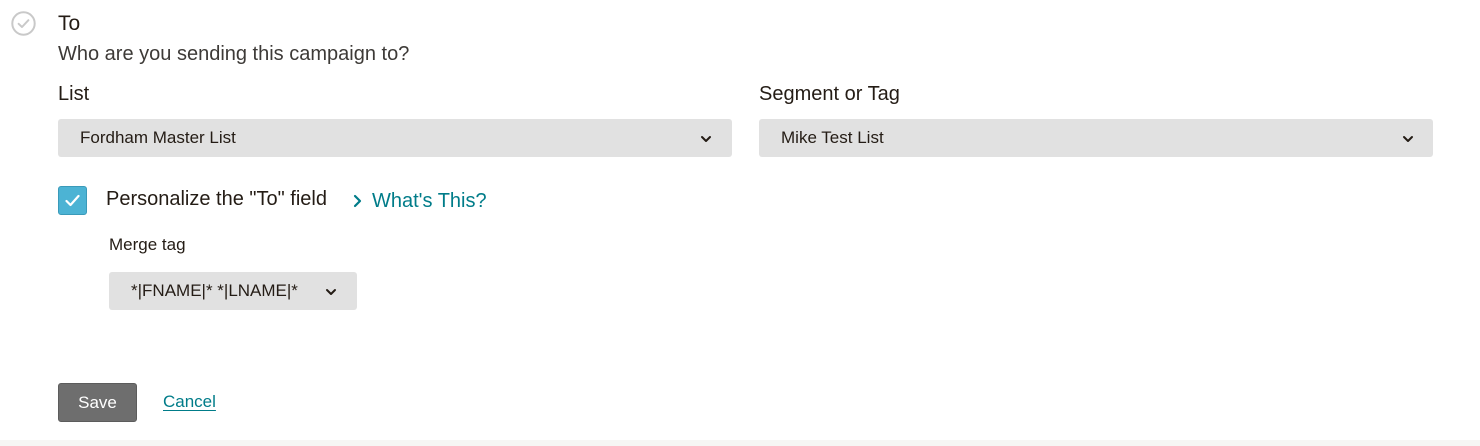 This screenshot has width=1480, height=446. Describe the element at coordinates (189, 402) in the screenshot. I see `cancel-link: Cancel` at that location.